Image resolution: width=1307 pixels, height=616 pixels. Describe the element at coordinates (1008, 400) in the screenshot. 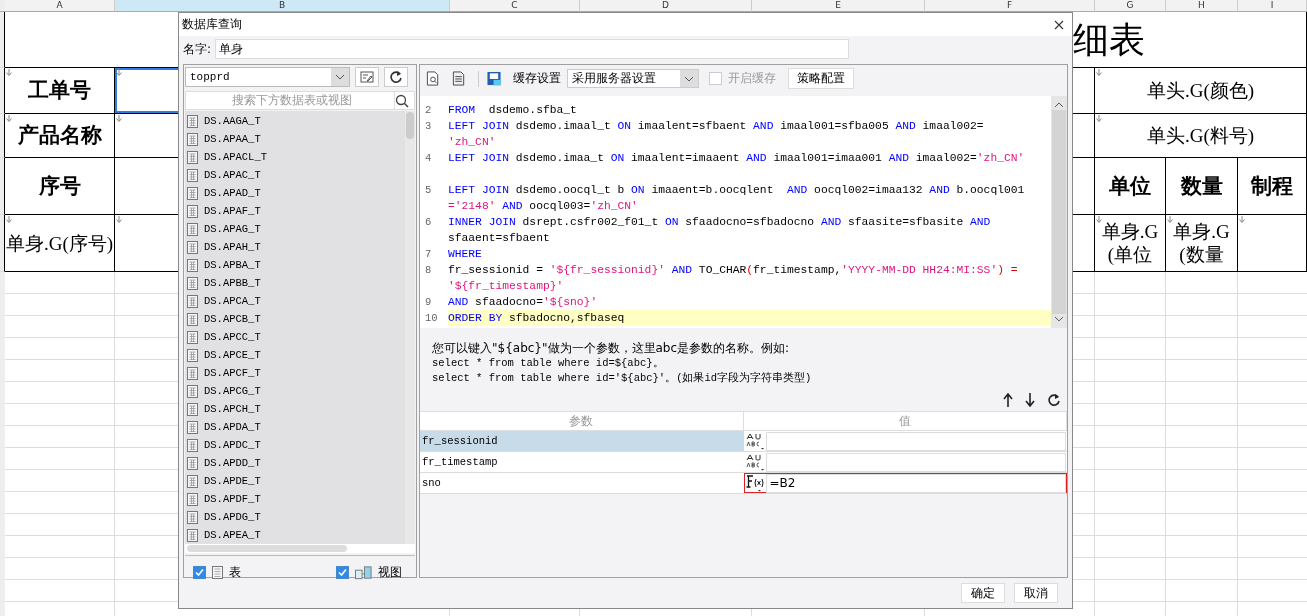

I see `move-up-icon` at that location.